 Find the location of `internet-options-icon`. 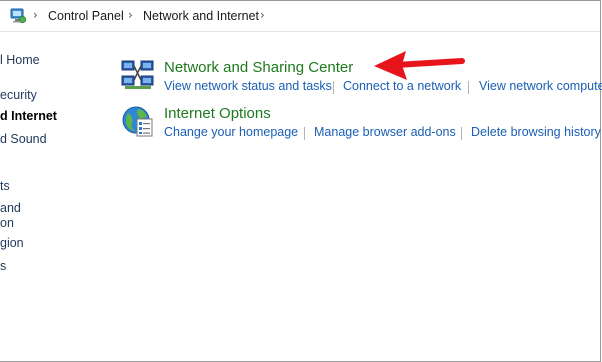

internet-options-icon is located at coordinates (138, 121).